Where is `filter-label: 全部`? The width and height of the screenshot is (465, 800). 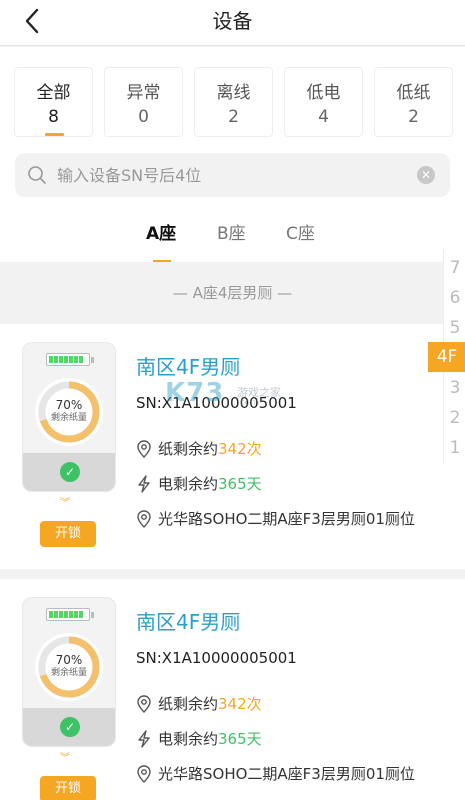 filter-label: 全部 is located at coordinates (53, 93).